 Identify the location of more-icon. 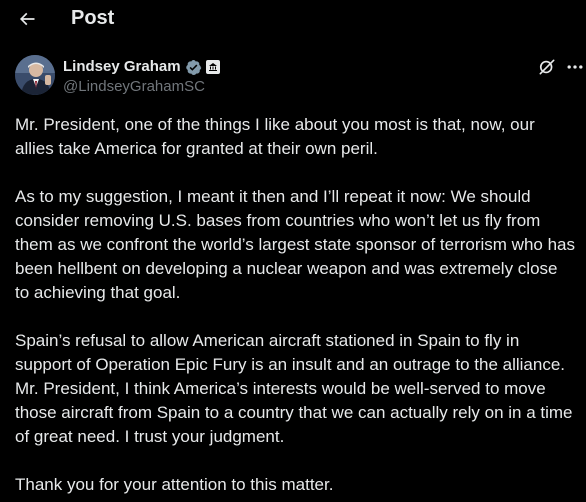
(575, 67).